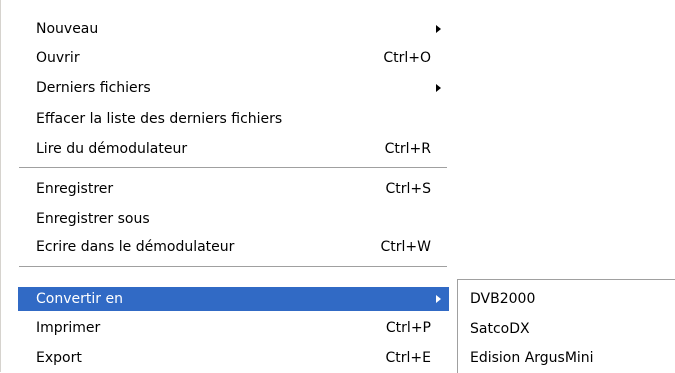 The width and height of the screenshot is (675, 373). I want to click on menu-item-shortcut: Ctrl+O, so click(407, 58).